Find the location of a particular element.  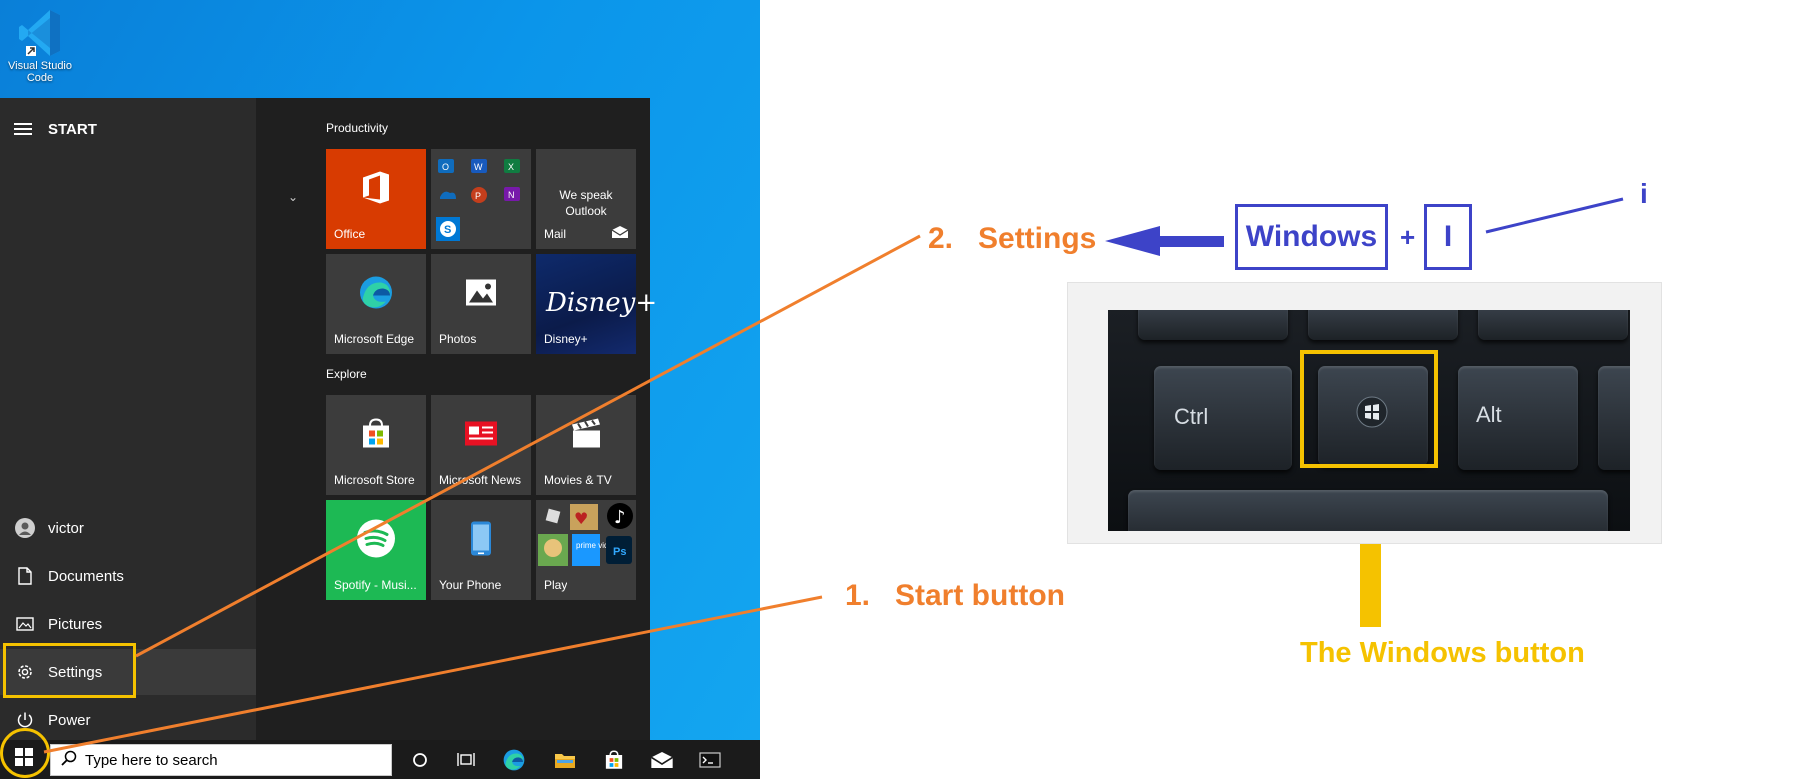

windows-key-highlight-box is located at coordinates (1369, 409).